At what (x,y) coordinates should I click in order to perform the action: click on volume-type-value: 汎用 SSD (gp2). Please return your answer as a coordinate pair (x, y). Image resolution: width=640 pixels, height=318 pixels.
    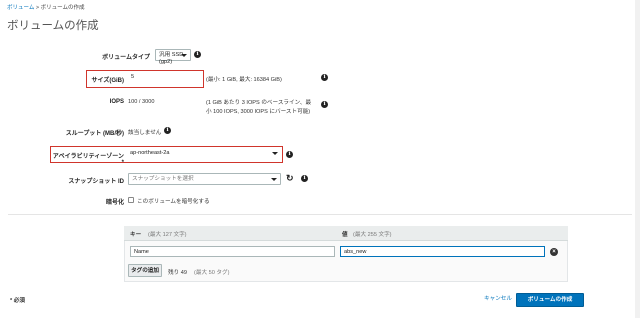
    Looking at the image, I should click on (171, 58).